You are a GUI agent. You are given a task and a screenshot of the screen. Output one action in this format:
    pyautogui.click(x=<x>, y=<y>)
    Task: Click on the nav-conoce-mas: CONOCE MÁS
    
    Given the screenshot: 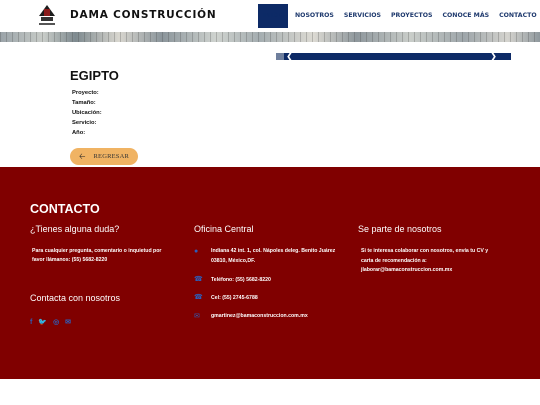 What is the action you would take?
    pyautogui.click(x=466, y=16)
    